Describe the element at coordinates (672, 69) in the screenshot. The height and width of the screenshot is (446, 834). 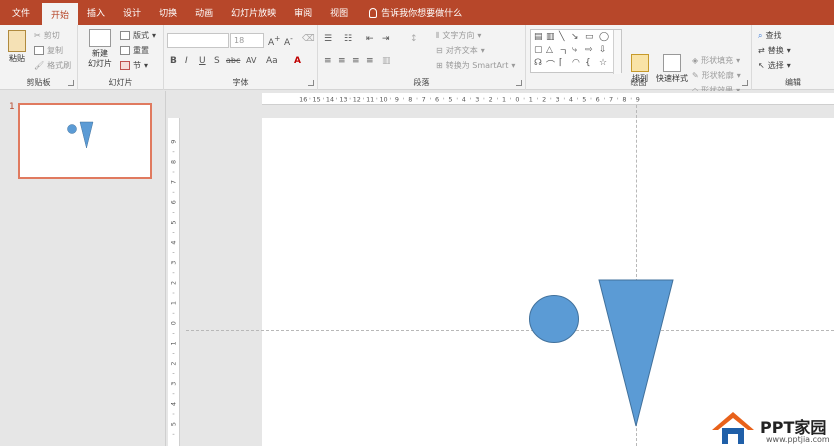
I see `quick-styles-button: 快速样式` at that location.